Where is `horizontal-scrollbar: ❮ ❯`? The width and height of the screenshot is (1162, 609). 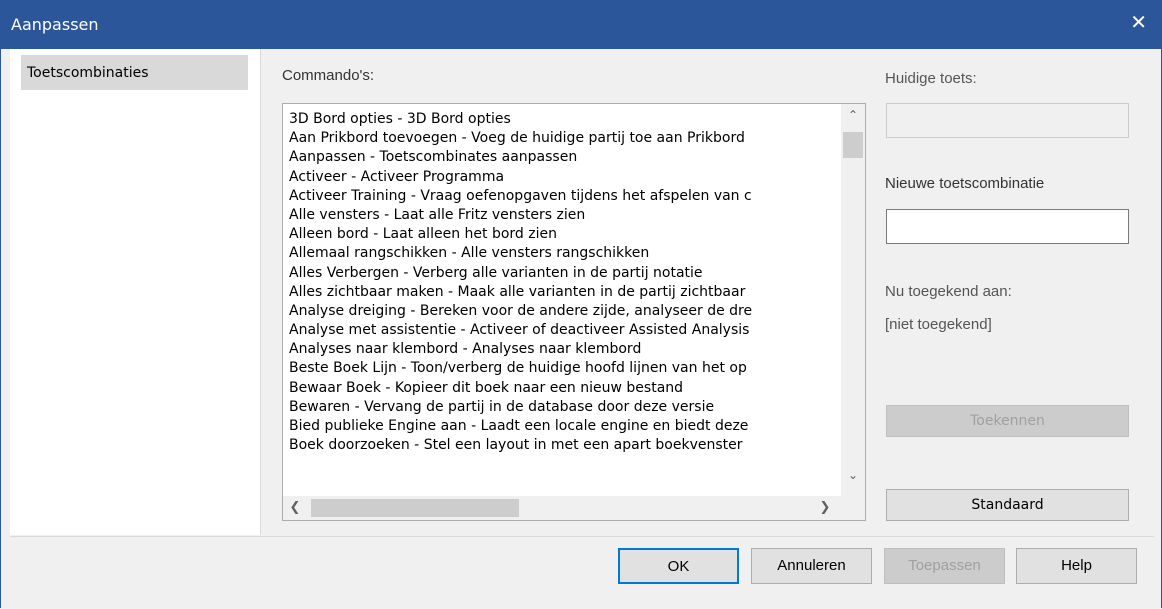 horizontal-scrollbar: ❮ ❯ is located at coordinates (562, 508).